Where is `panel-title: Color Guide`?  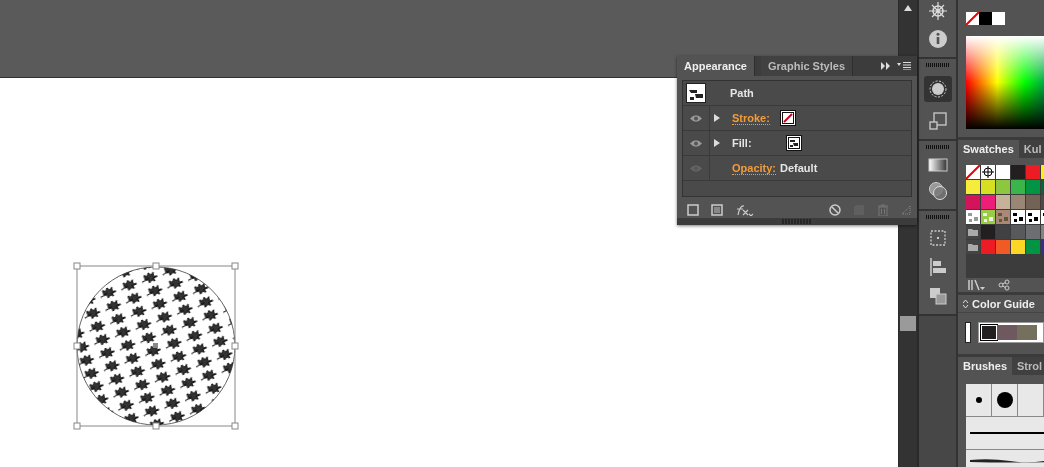
panel-title: Color Guide is located at coordinates (1003, 303).